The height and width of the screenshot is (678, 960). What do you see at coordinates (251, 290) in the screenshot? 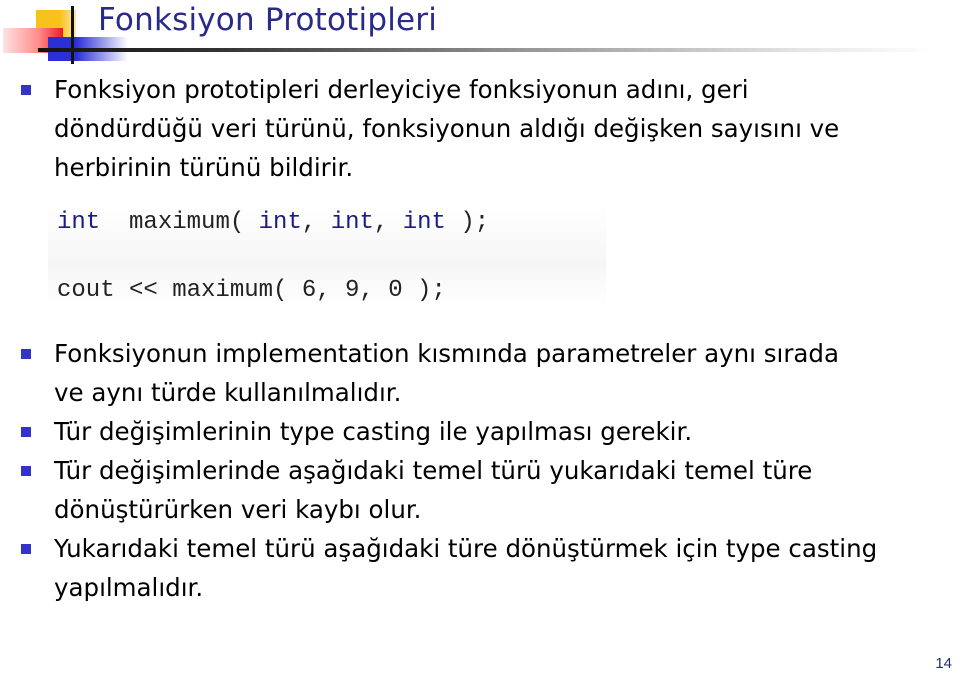
I see `code-line-call: cout << maximum( 6, 9, 0 );` at bounding box center [251, 290].